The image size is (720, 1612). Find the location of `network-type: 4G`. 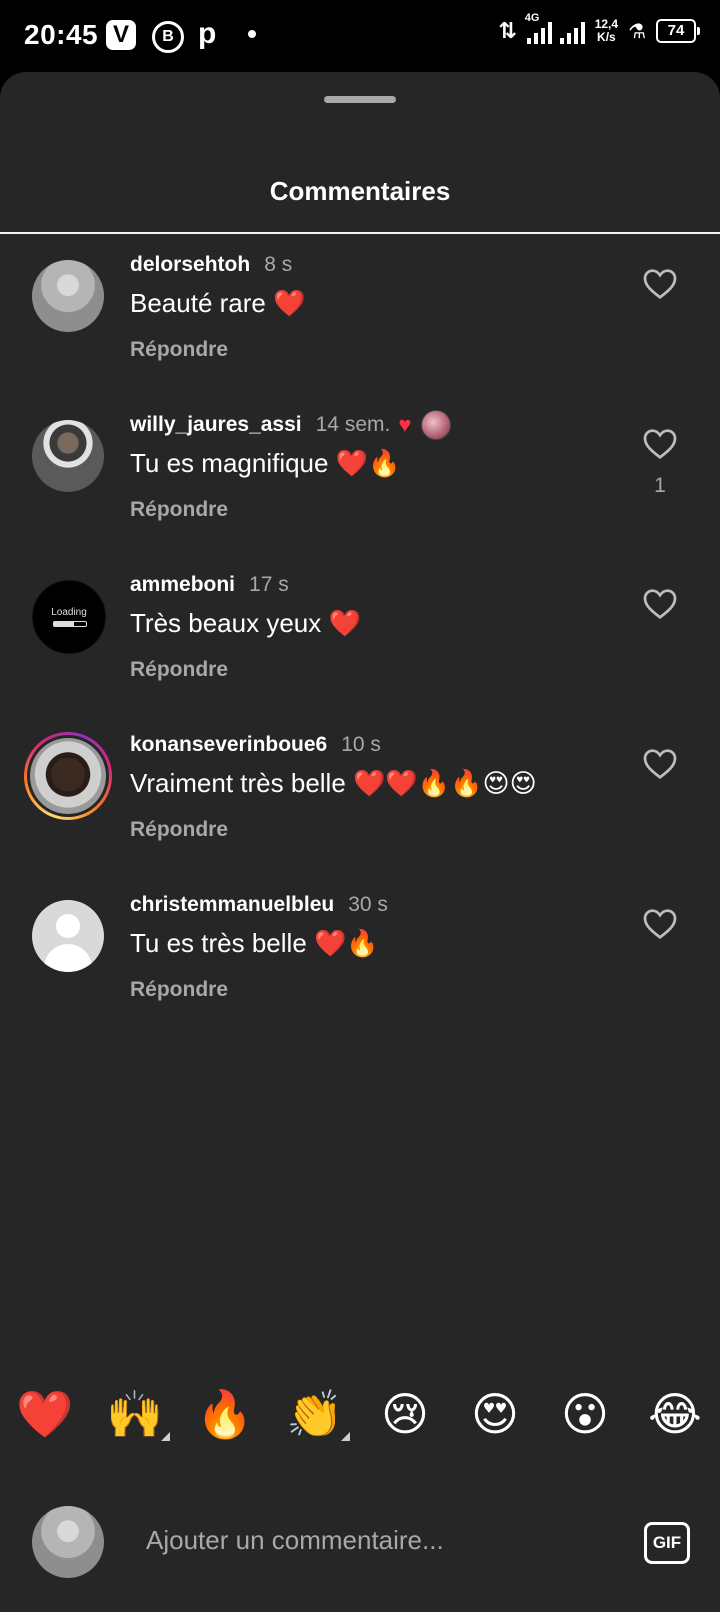

network-type: 4G is located at coordinates (532, 18).